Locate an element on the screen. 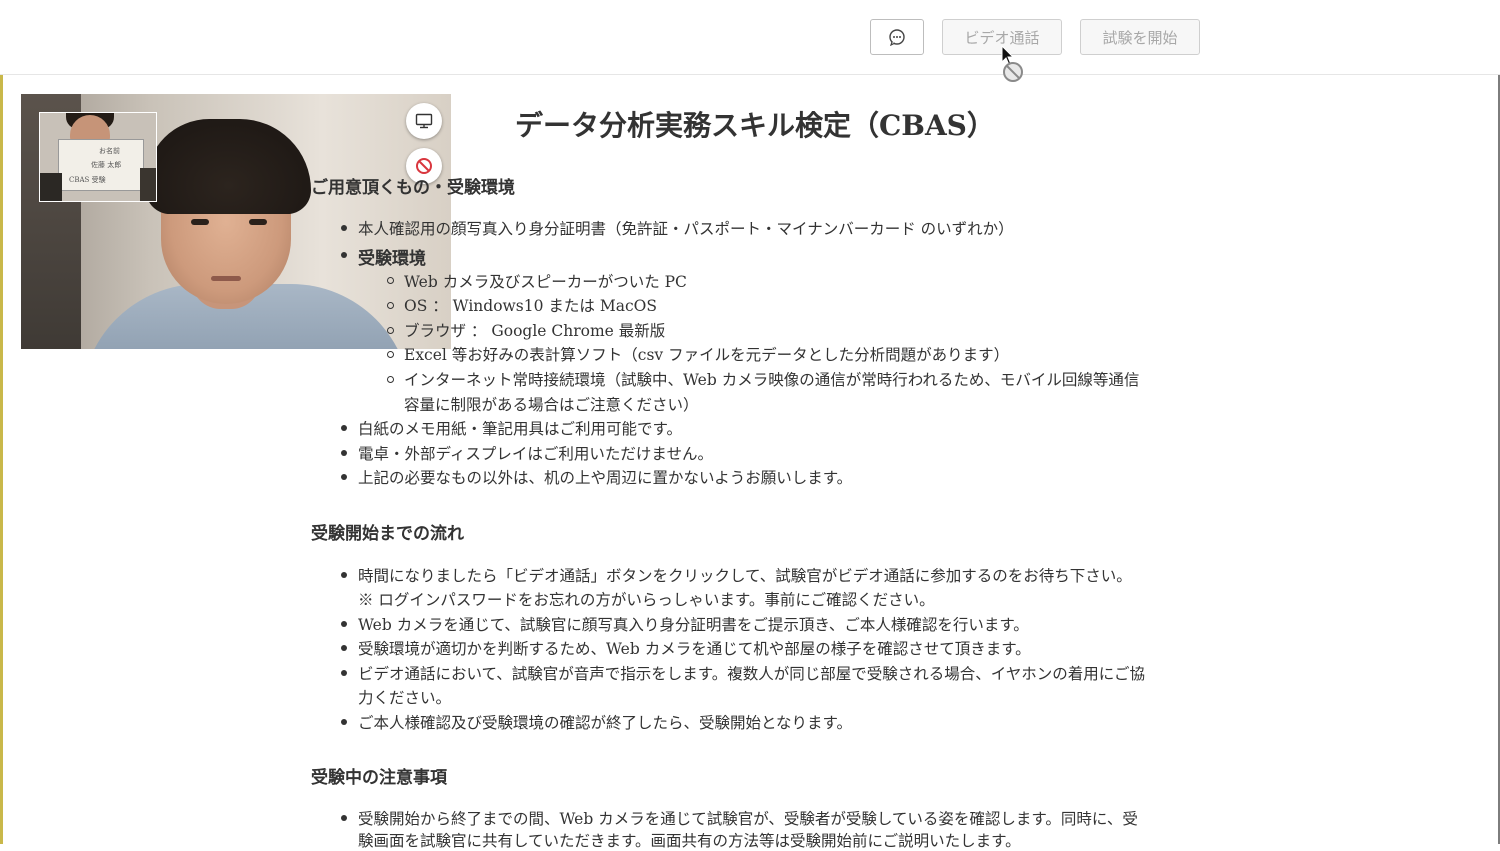 The width and height of the screenshot is (1500, 851). id-card-text: 佐藤 太郎 is located at coordinates (106, 165).